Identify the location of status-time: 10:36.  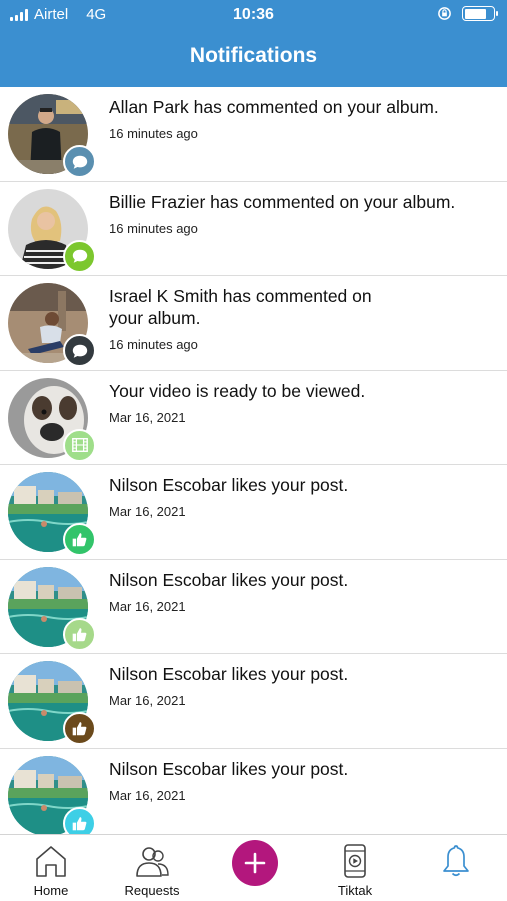
(253, 14).